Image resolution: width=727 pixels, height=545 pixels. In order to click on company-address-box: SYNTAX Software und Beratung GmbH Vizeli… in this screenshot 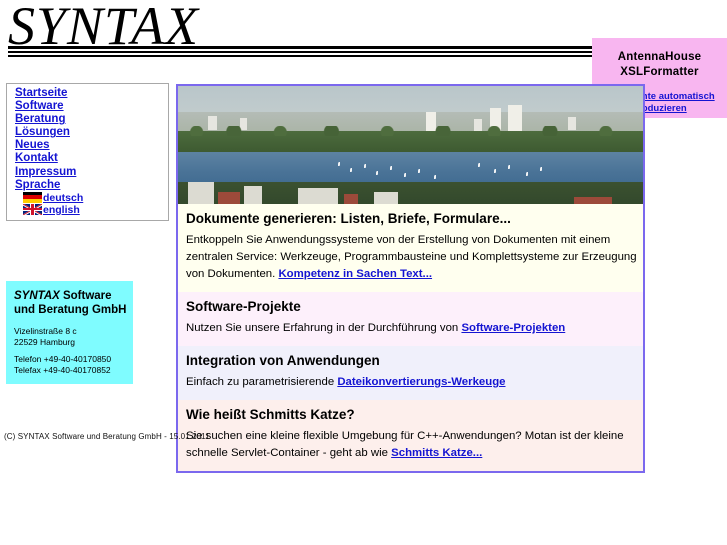, I will do `click(69, 332)`.